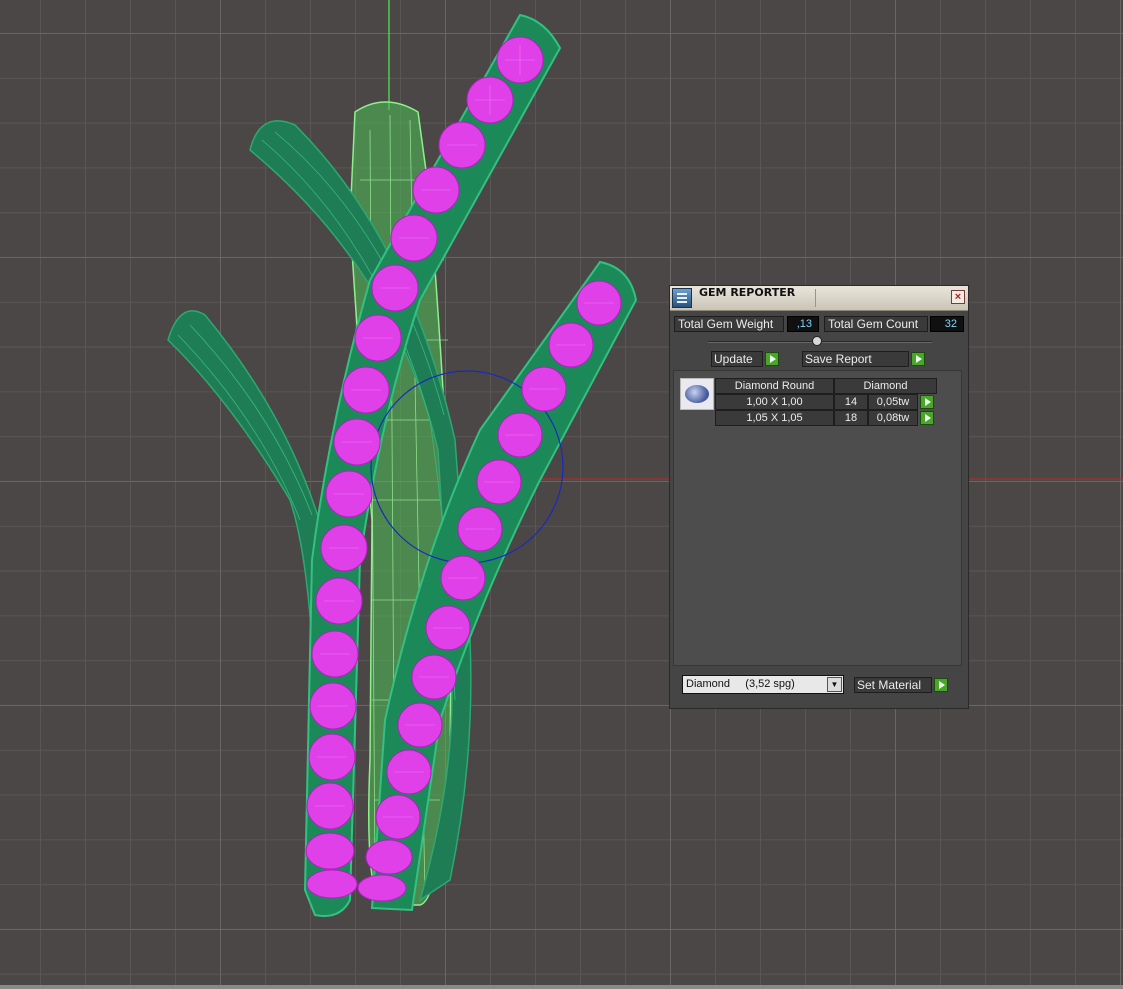 This screenshot has height=989, width=1123. I want to click on set-material-go-icon, so click(941, 685).